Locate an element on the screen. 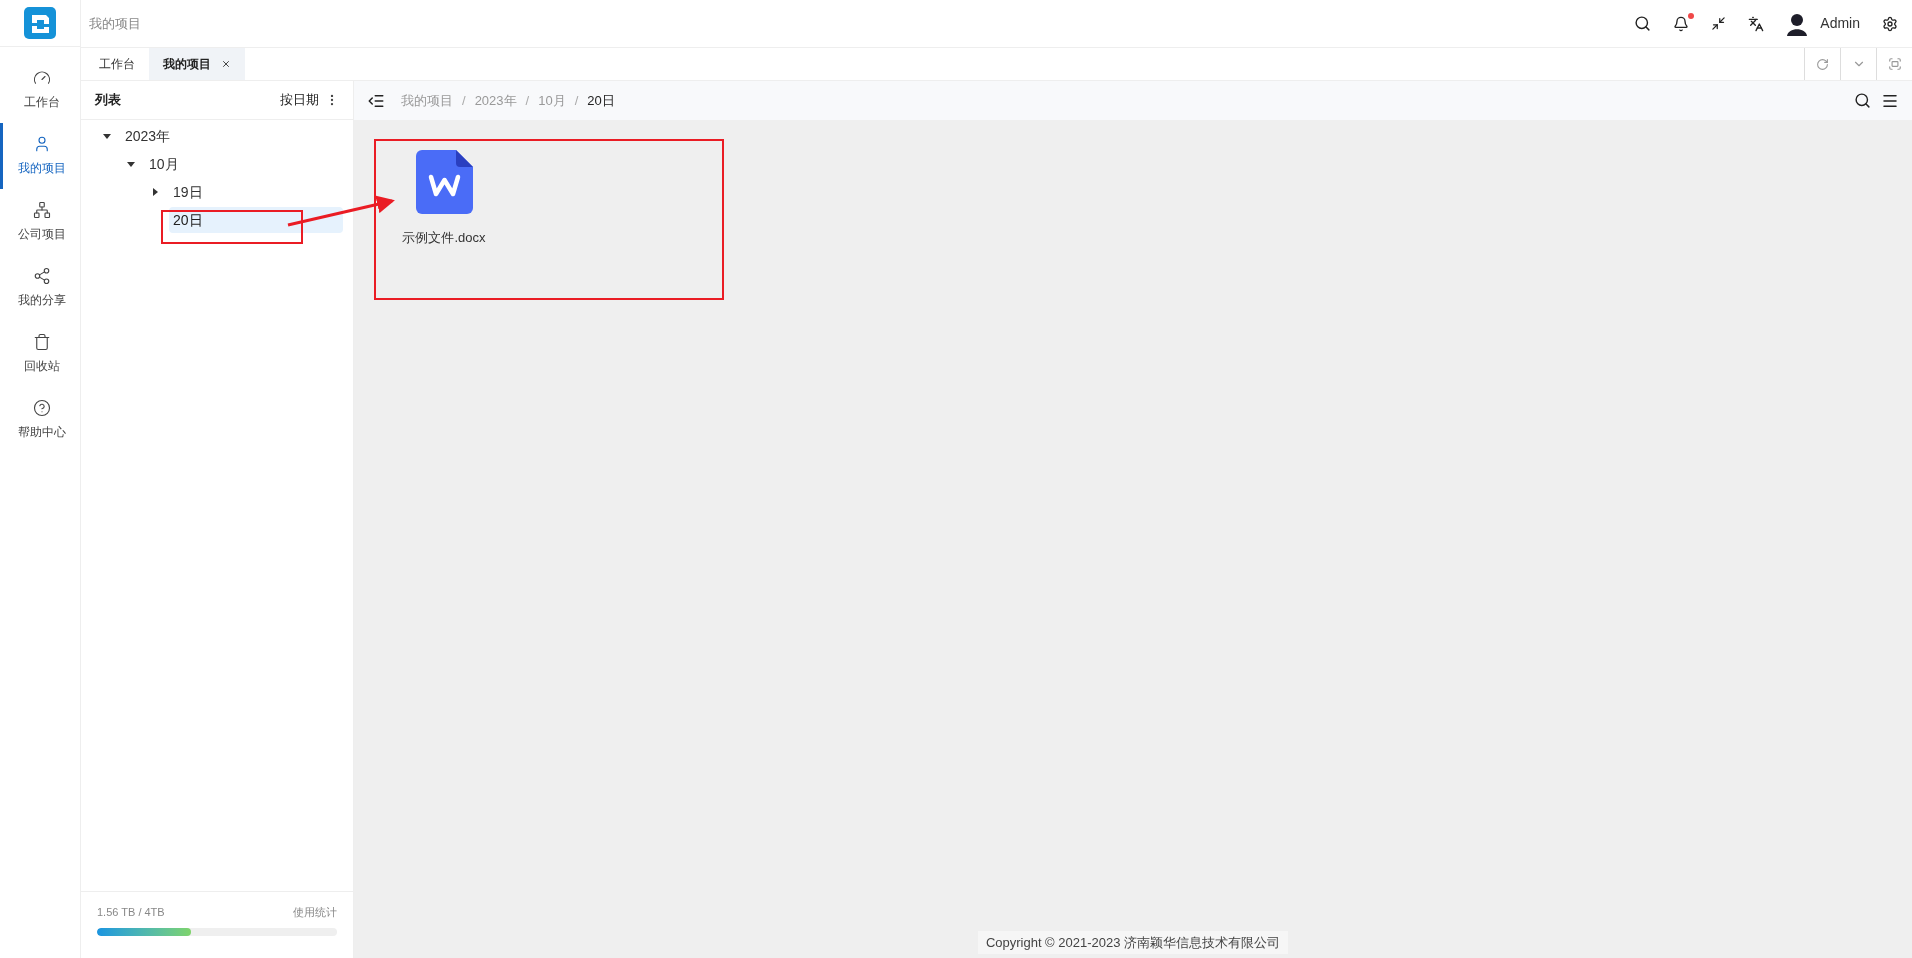  nav-item: 回收站 is located at coordinates (40, 354).